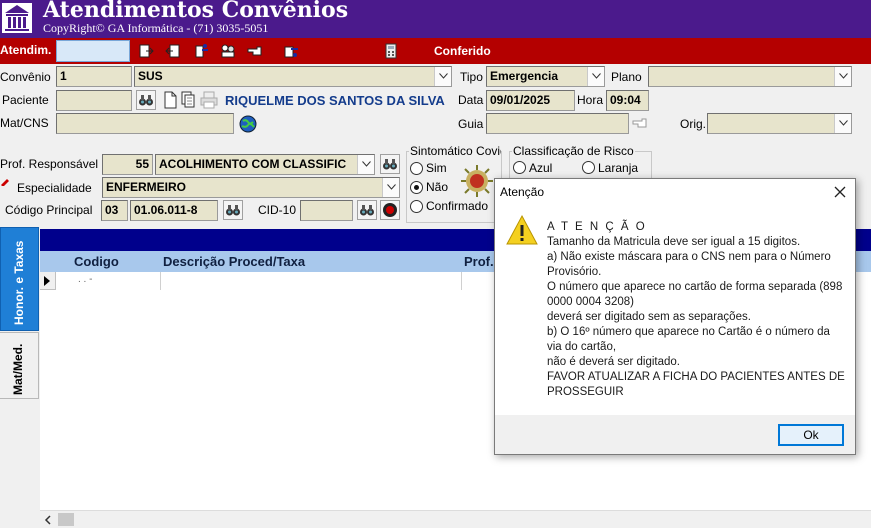 The image size is (871, 528). I want to click on radio-sim, so click(416, 168).